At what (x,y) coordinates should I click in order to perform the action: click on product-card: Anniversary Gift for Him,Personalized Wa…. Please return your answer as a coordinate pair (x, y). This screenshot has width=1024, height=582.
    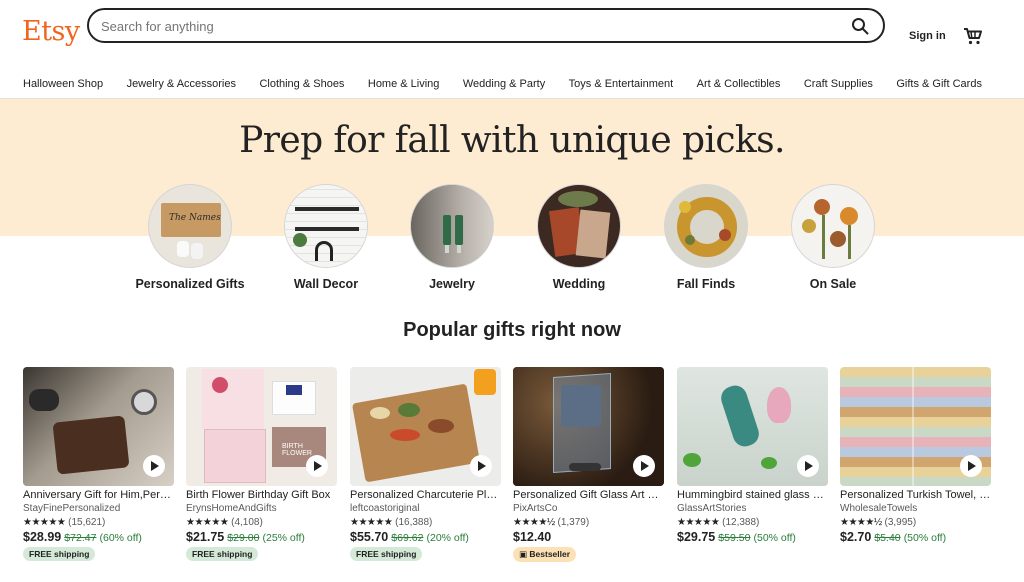
    Looking at the image, I should click on (98, 464).